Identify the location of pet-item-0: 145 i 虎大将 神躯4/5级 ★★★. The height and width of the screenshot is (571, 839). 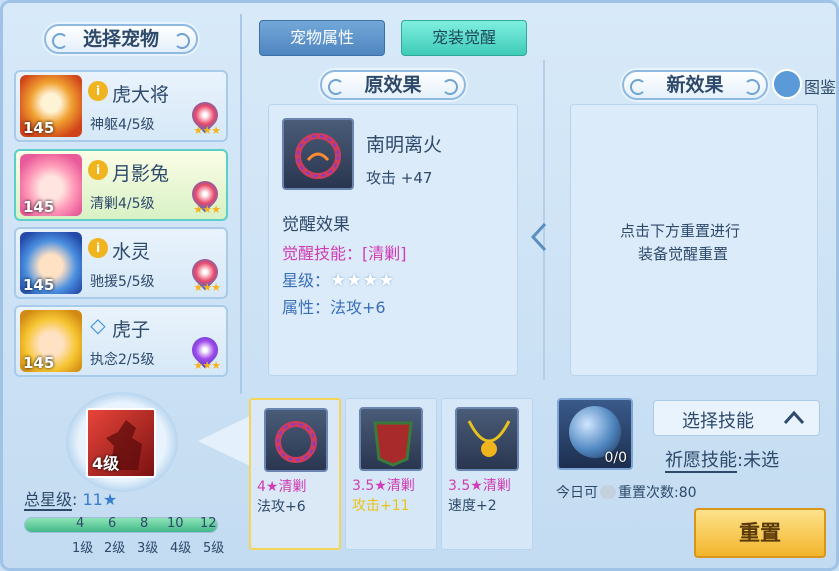
(121, 106).